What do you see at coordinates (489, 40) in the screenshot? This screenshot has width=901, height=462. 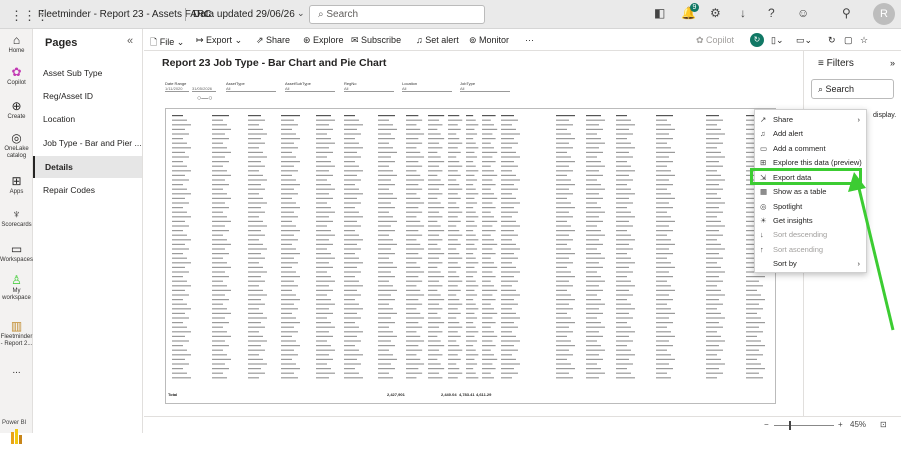 I see `monitor-button: ⊚ Monitor` at bounding box center [489, 40].